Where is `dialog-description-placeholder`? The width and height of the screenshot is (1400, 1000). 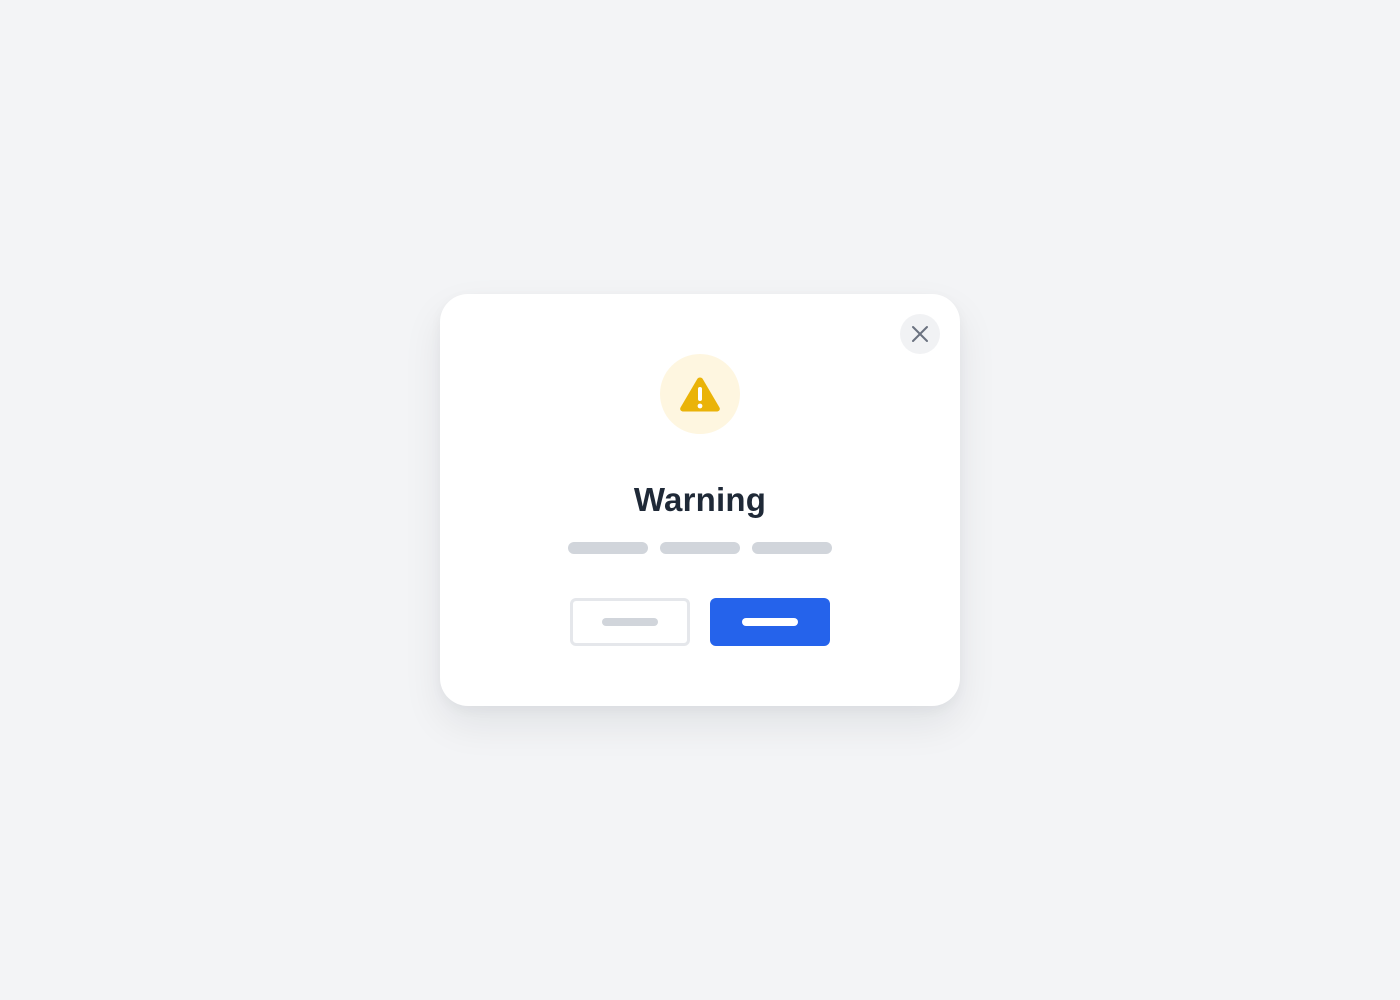 dialog-description-placeholder is located at coordinates (700, 548).